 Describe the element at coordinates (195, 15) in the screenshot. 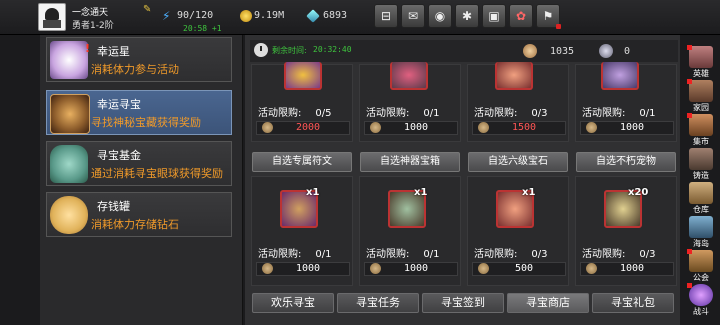

I see `stamina-value: 90/120` at that location.